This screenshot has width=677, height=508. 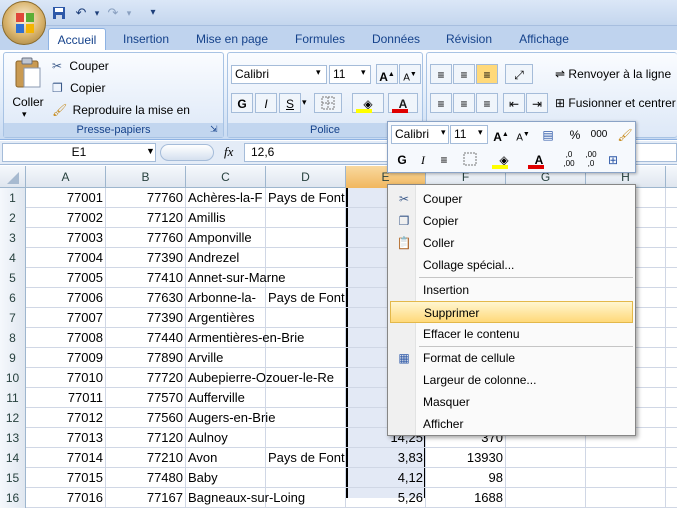 I want to click on mini-percent-button: %, so click(x=575, y=134).